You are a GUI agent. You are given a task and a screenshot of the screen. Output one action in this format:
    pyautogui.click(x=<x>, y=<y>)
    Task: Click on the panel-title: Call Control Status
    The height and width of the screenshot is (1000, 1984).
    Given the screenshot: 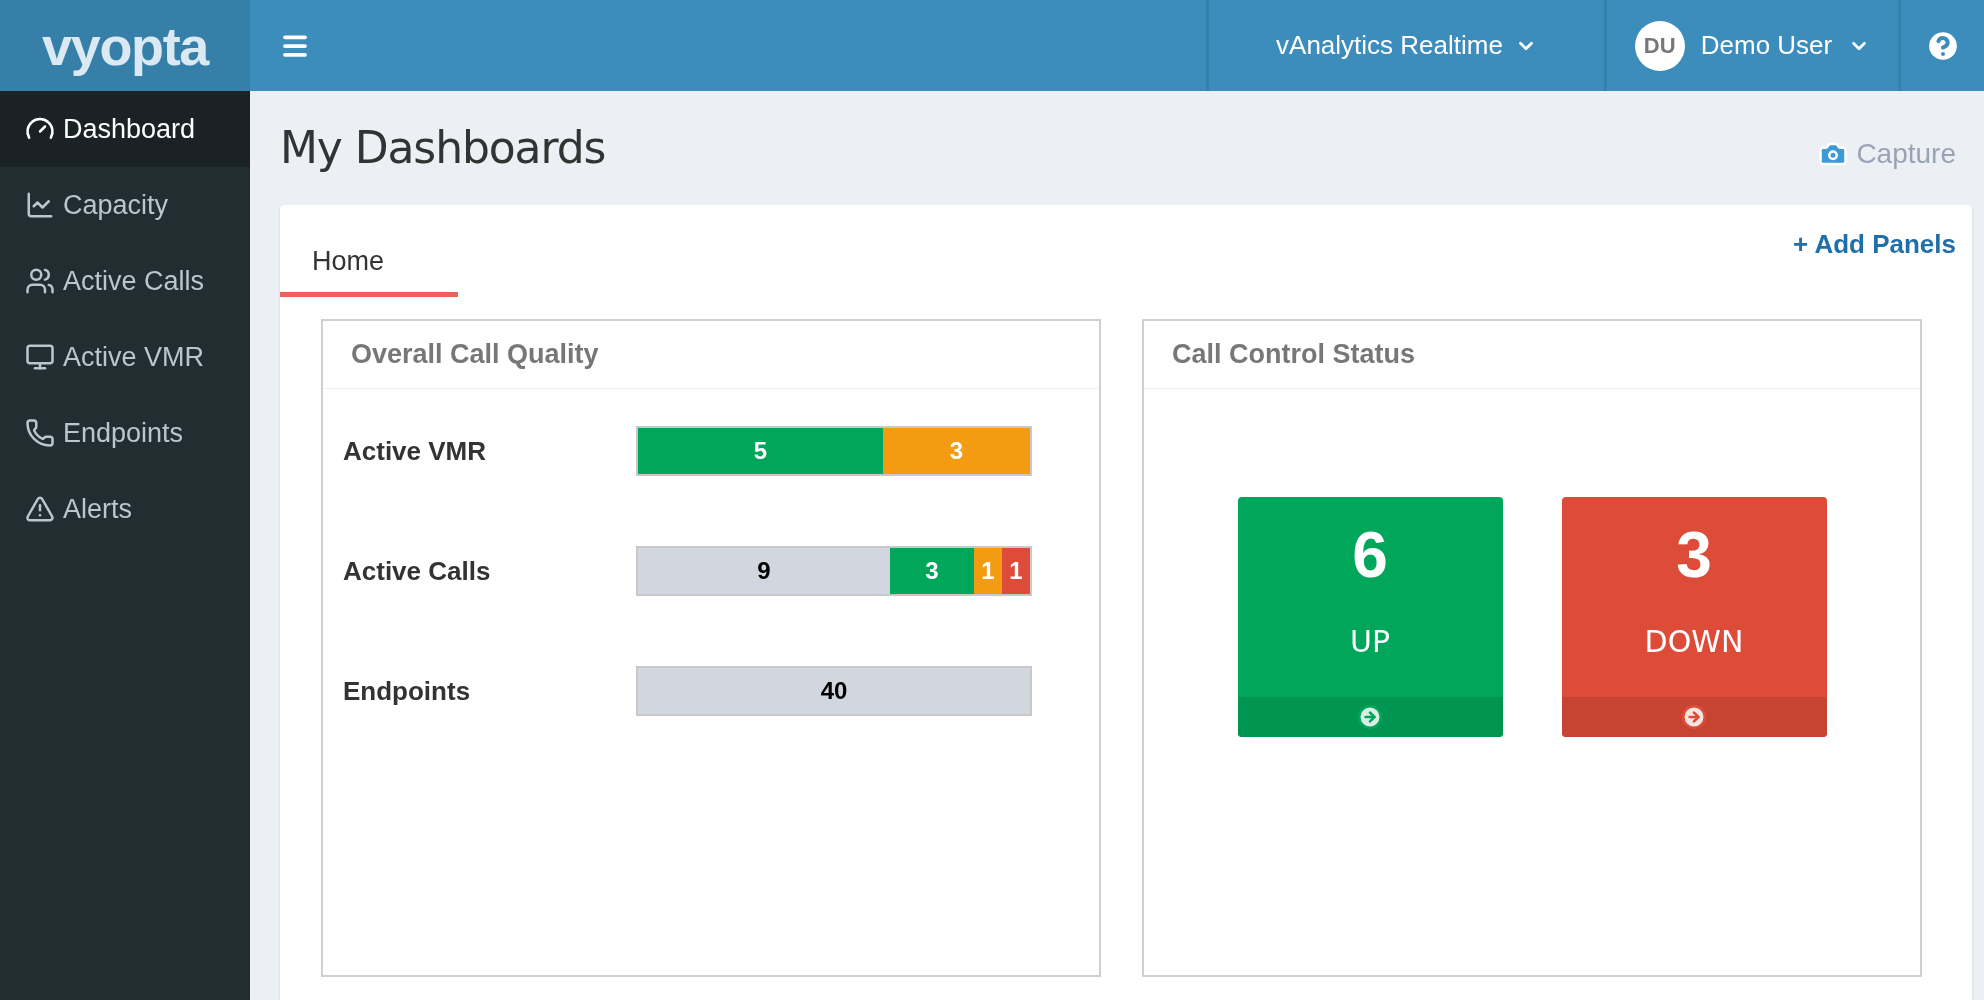 What is the action you would take?
    pyautogui.click(x=1532, y=355)
    